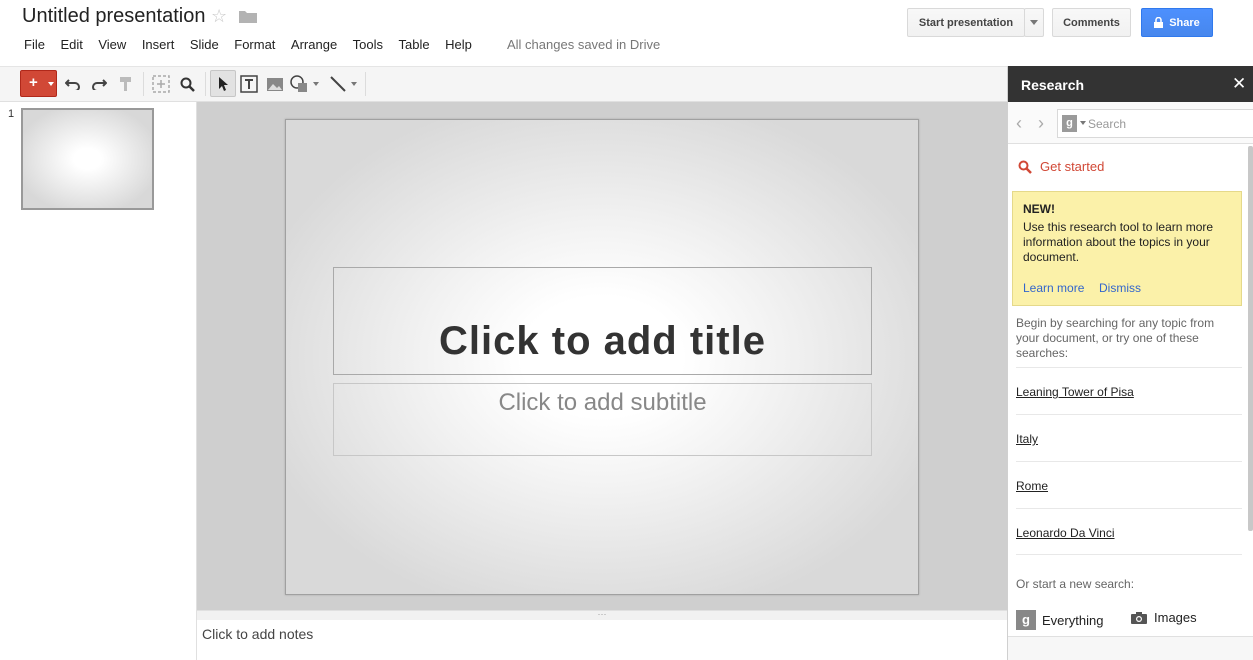  I want to click on suggestion-item: Leaning Tower of Pisa, so click(1129, 390).